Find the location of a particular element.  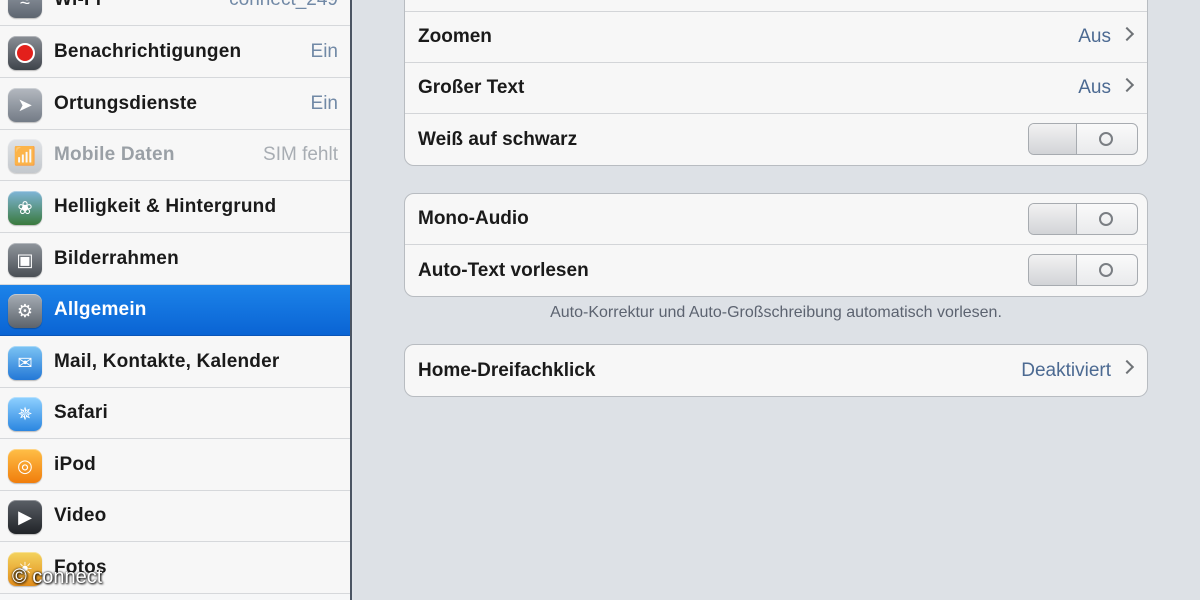

sidebar-item-label: Benachrichtigungen is located at coordinates (148, 51).